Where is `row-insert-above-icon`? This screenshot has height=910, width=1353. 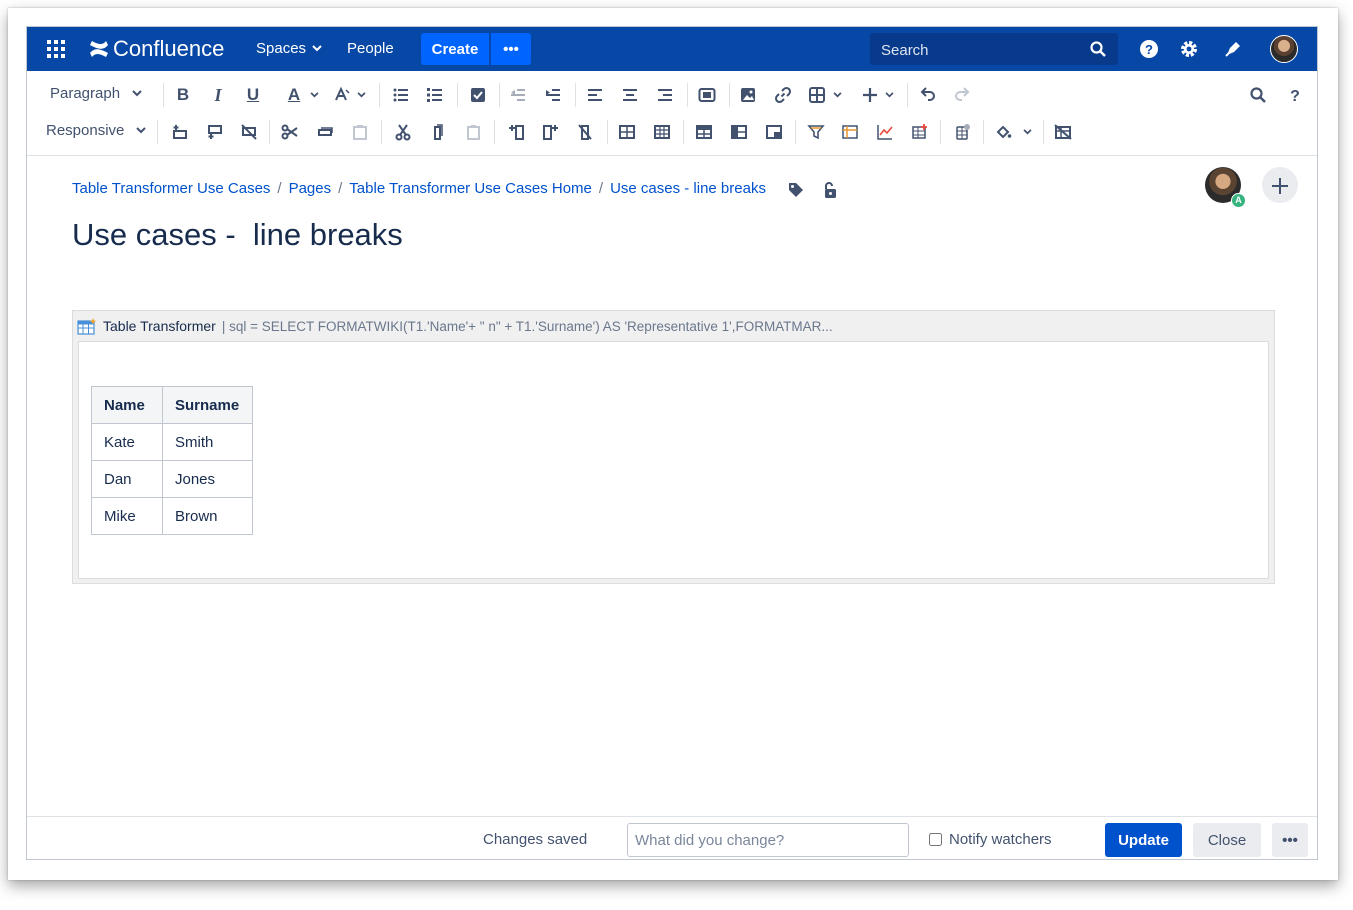
row-insert-above-icon is located at coordinates (180, 132).